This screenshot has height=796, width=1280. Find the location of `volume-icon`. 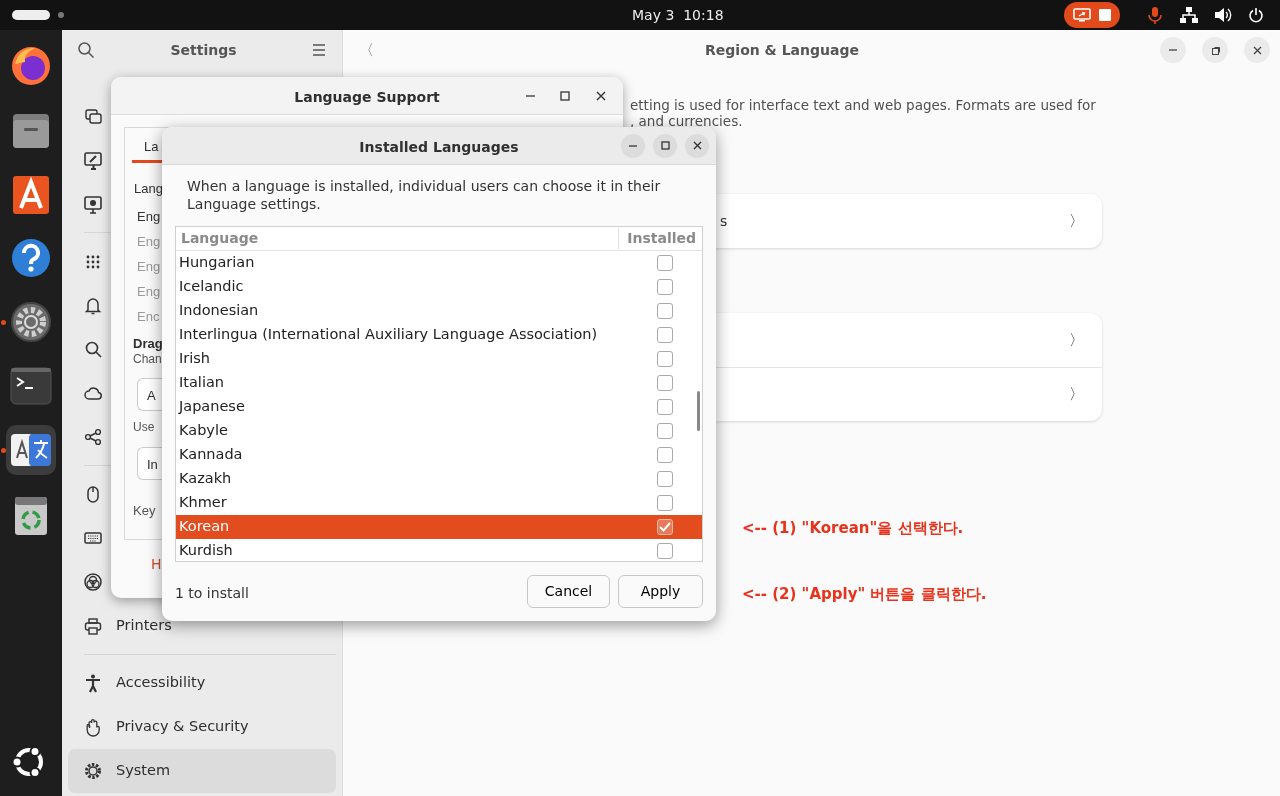

volume-icon is located at coordinates (1223, 15).